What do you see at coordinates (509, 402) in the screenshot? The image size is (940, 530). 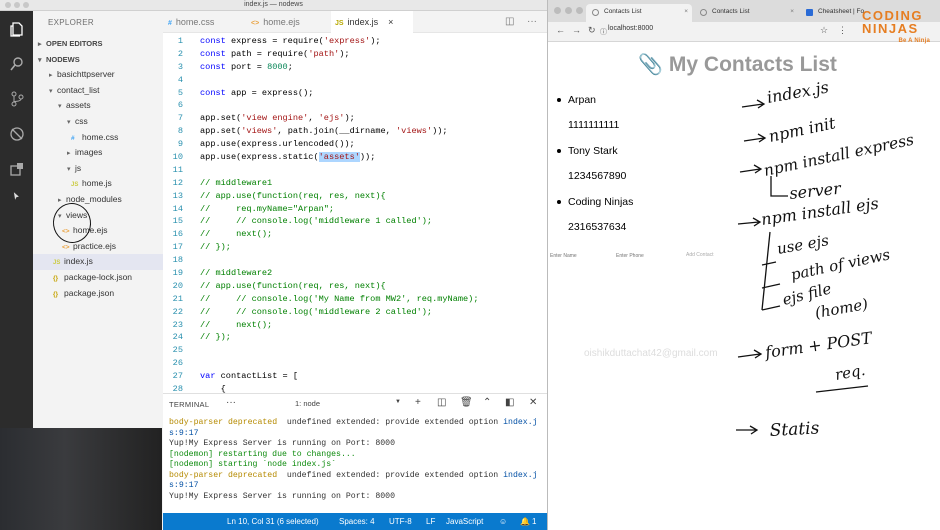 I see `maximize-panel-icon: ◧` at bounding box center [509, 402].